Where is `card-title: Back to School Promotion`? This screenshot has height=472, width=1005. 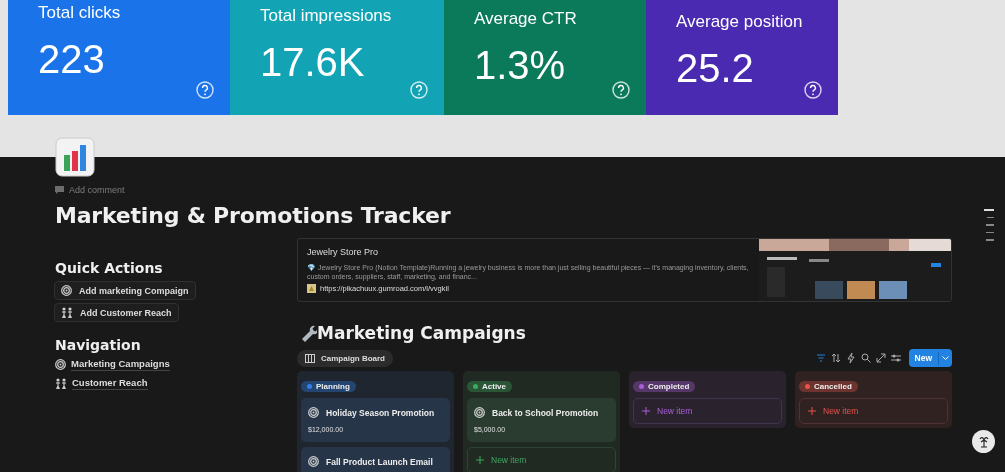
card-title: Back to School Promotion is located at coordinates (545, 412).